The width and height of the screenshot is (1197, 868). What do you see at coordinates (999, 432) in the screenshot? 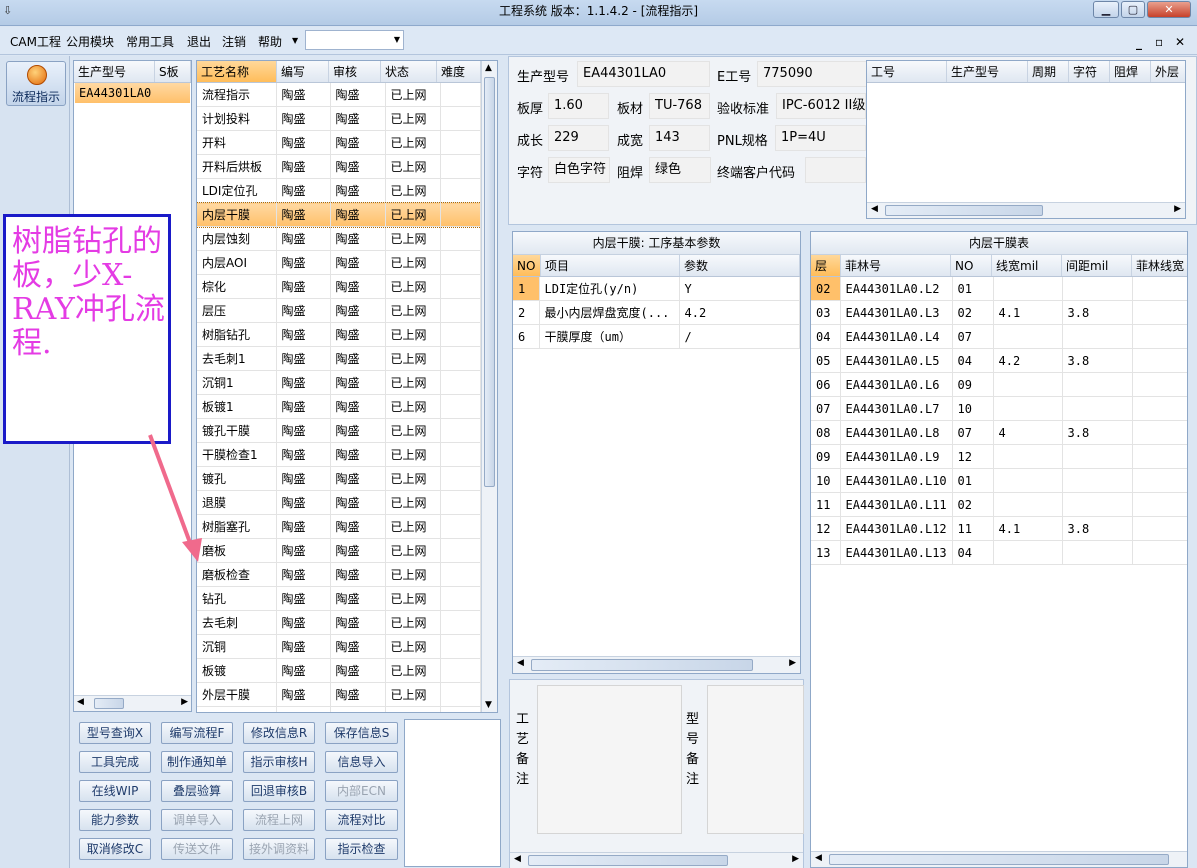
I see `film-row: 08 EA44301LA0.L8 07 4 3.8` at bounding box center [999, 432].